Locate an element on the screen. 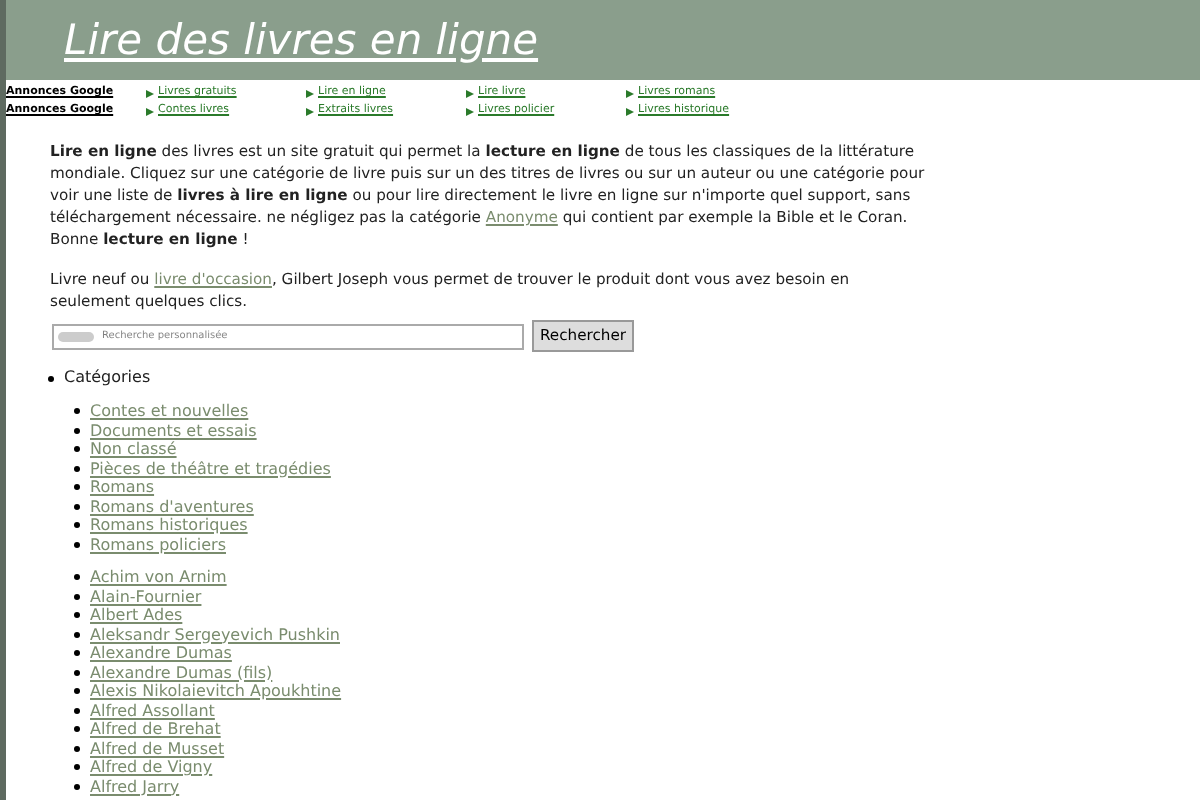 This screenshot has width=1200, height=800. author-link: Alfred Jarry is located at coordinates (135, 786).